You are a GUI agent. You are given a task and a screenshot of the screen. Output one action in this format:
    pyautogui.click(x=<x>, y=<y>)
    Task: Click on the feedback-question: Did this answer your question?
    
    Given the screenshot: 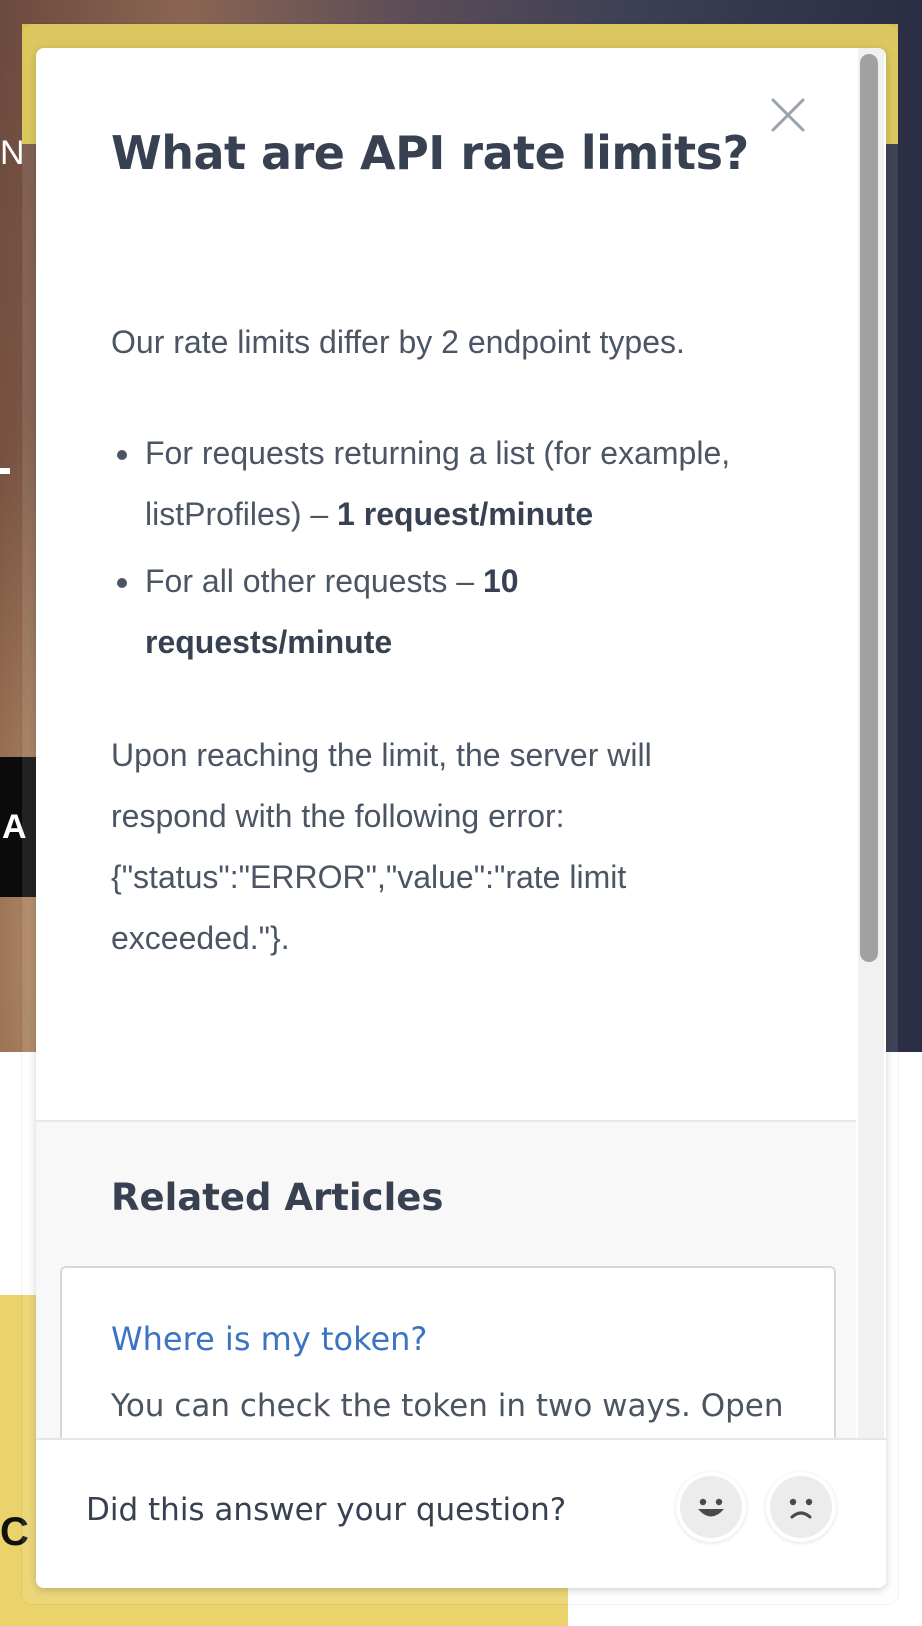 What is the action you would take?
    pyautogui.click(x=326, y=1510)
    